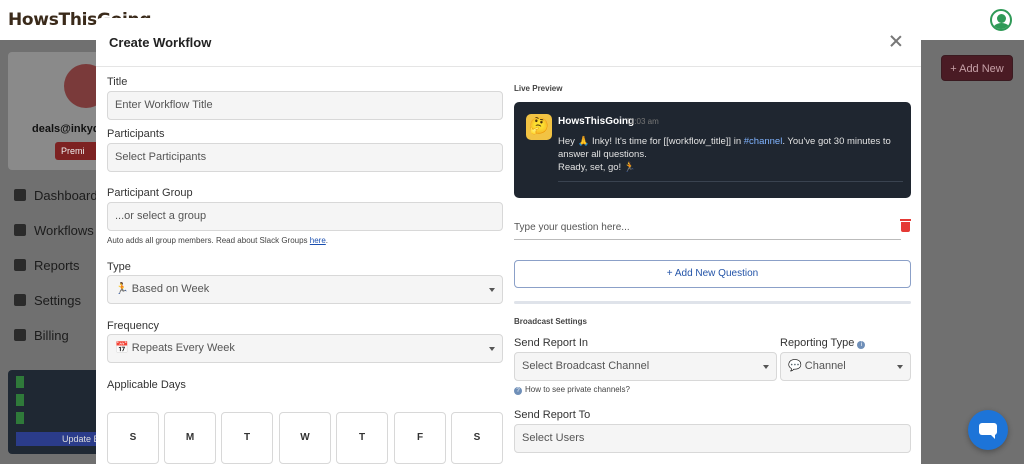 The height and width of the screenshot is (464, 1024). Describe the element at coordinates (305, 438) in the screenshot. I see `day-wednesday: W` at that location.